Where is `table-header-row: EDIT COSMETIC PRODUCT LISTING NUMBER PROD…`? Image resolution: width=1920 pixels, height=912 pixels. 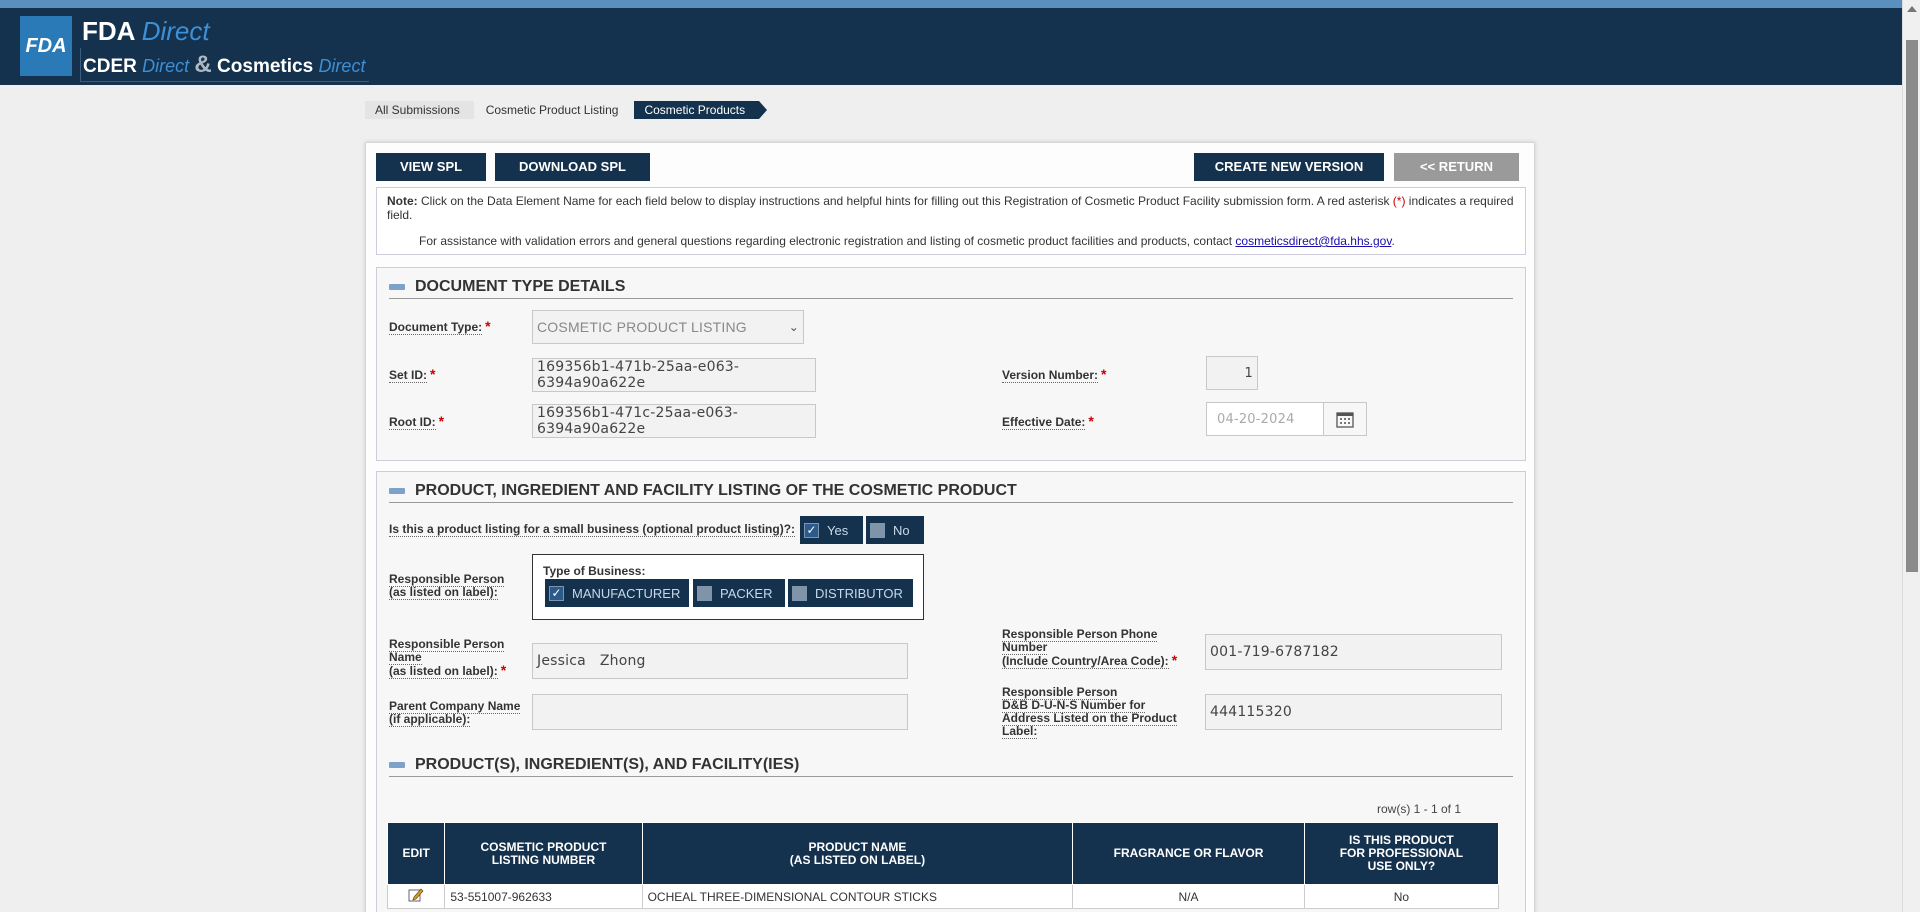
table-header-row: EDIT COSMETIC PRODUCT LISTING NUMBER PROD… is located at coordinates (943, 853).